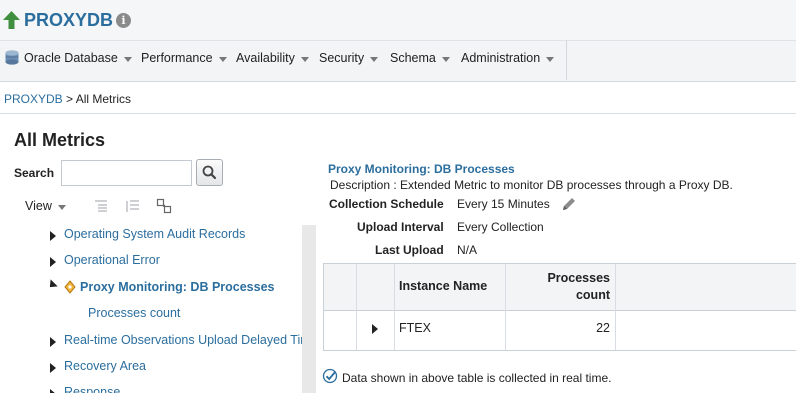 The image size is (796, 393). What do you see at coordinates (415, 328) in the screenshot?
I see `cell-instance-name: FTEX` at bounding box center [415, 328].